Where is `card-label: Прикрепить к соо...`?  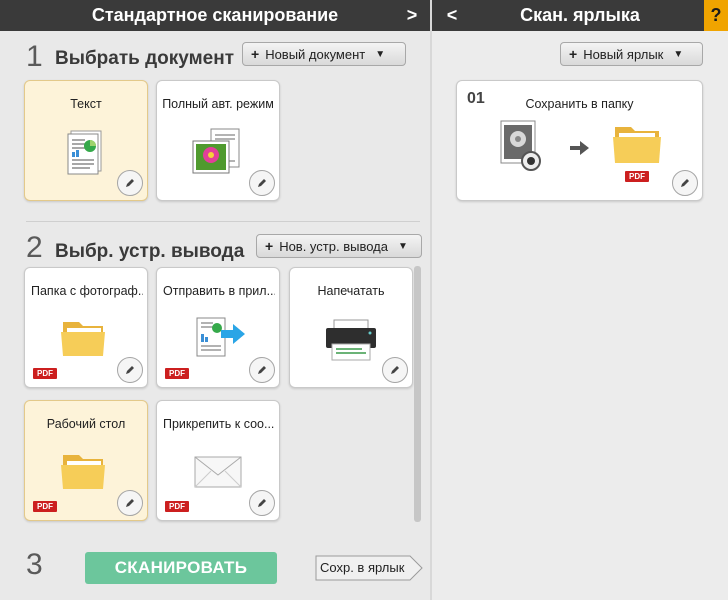 card-label: Прикрепить к соо... is located at coordinates (219, 424).